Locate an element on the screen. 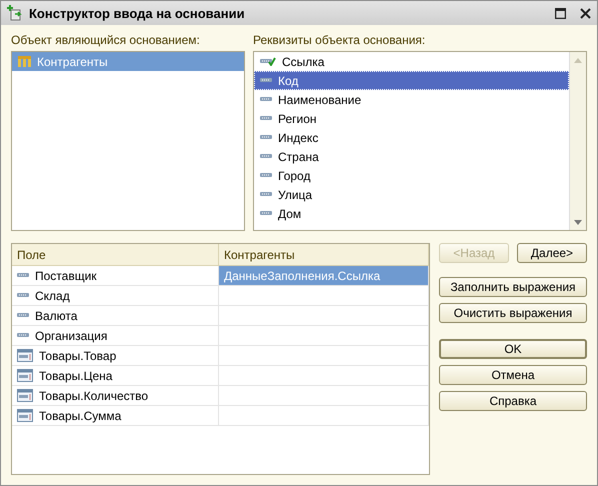  list-item: Индекс is located at coordinates (411, 137).